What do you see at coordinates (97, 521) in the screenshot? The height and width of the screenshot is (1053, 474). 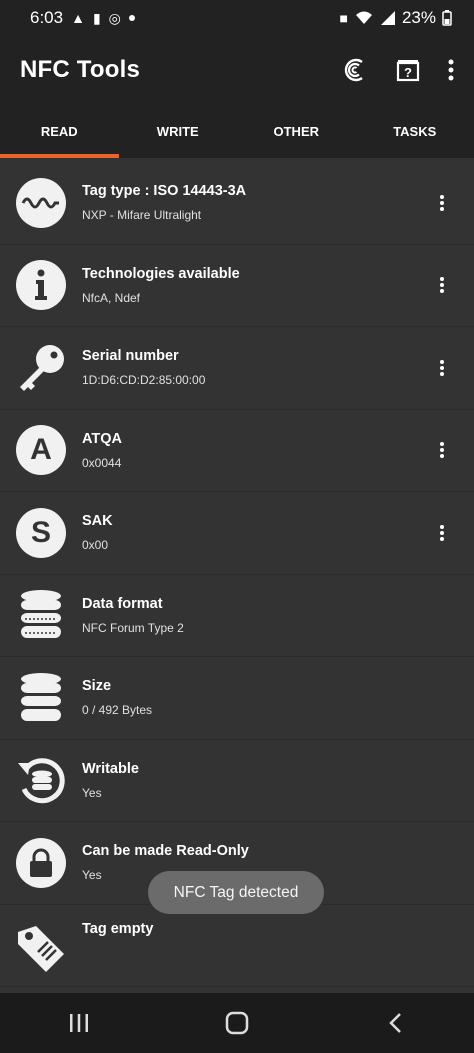 I see `item-title: SAK` at bounding box center [97, 521].